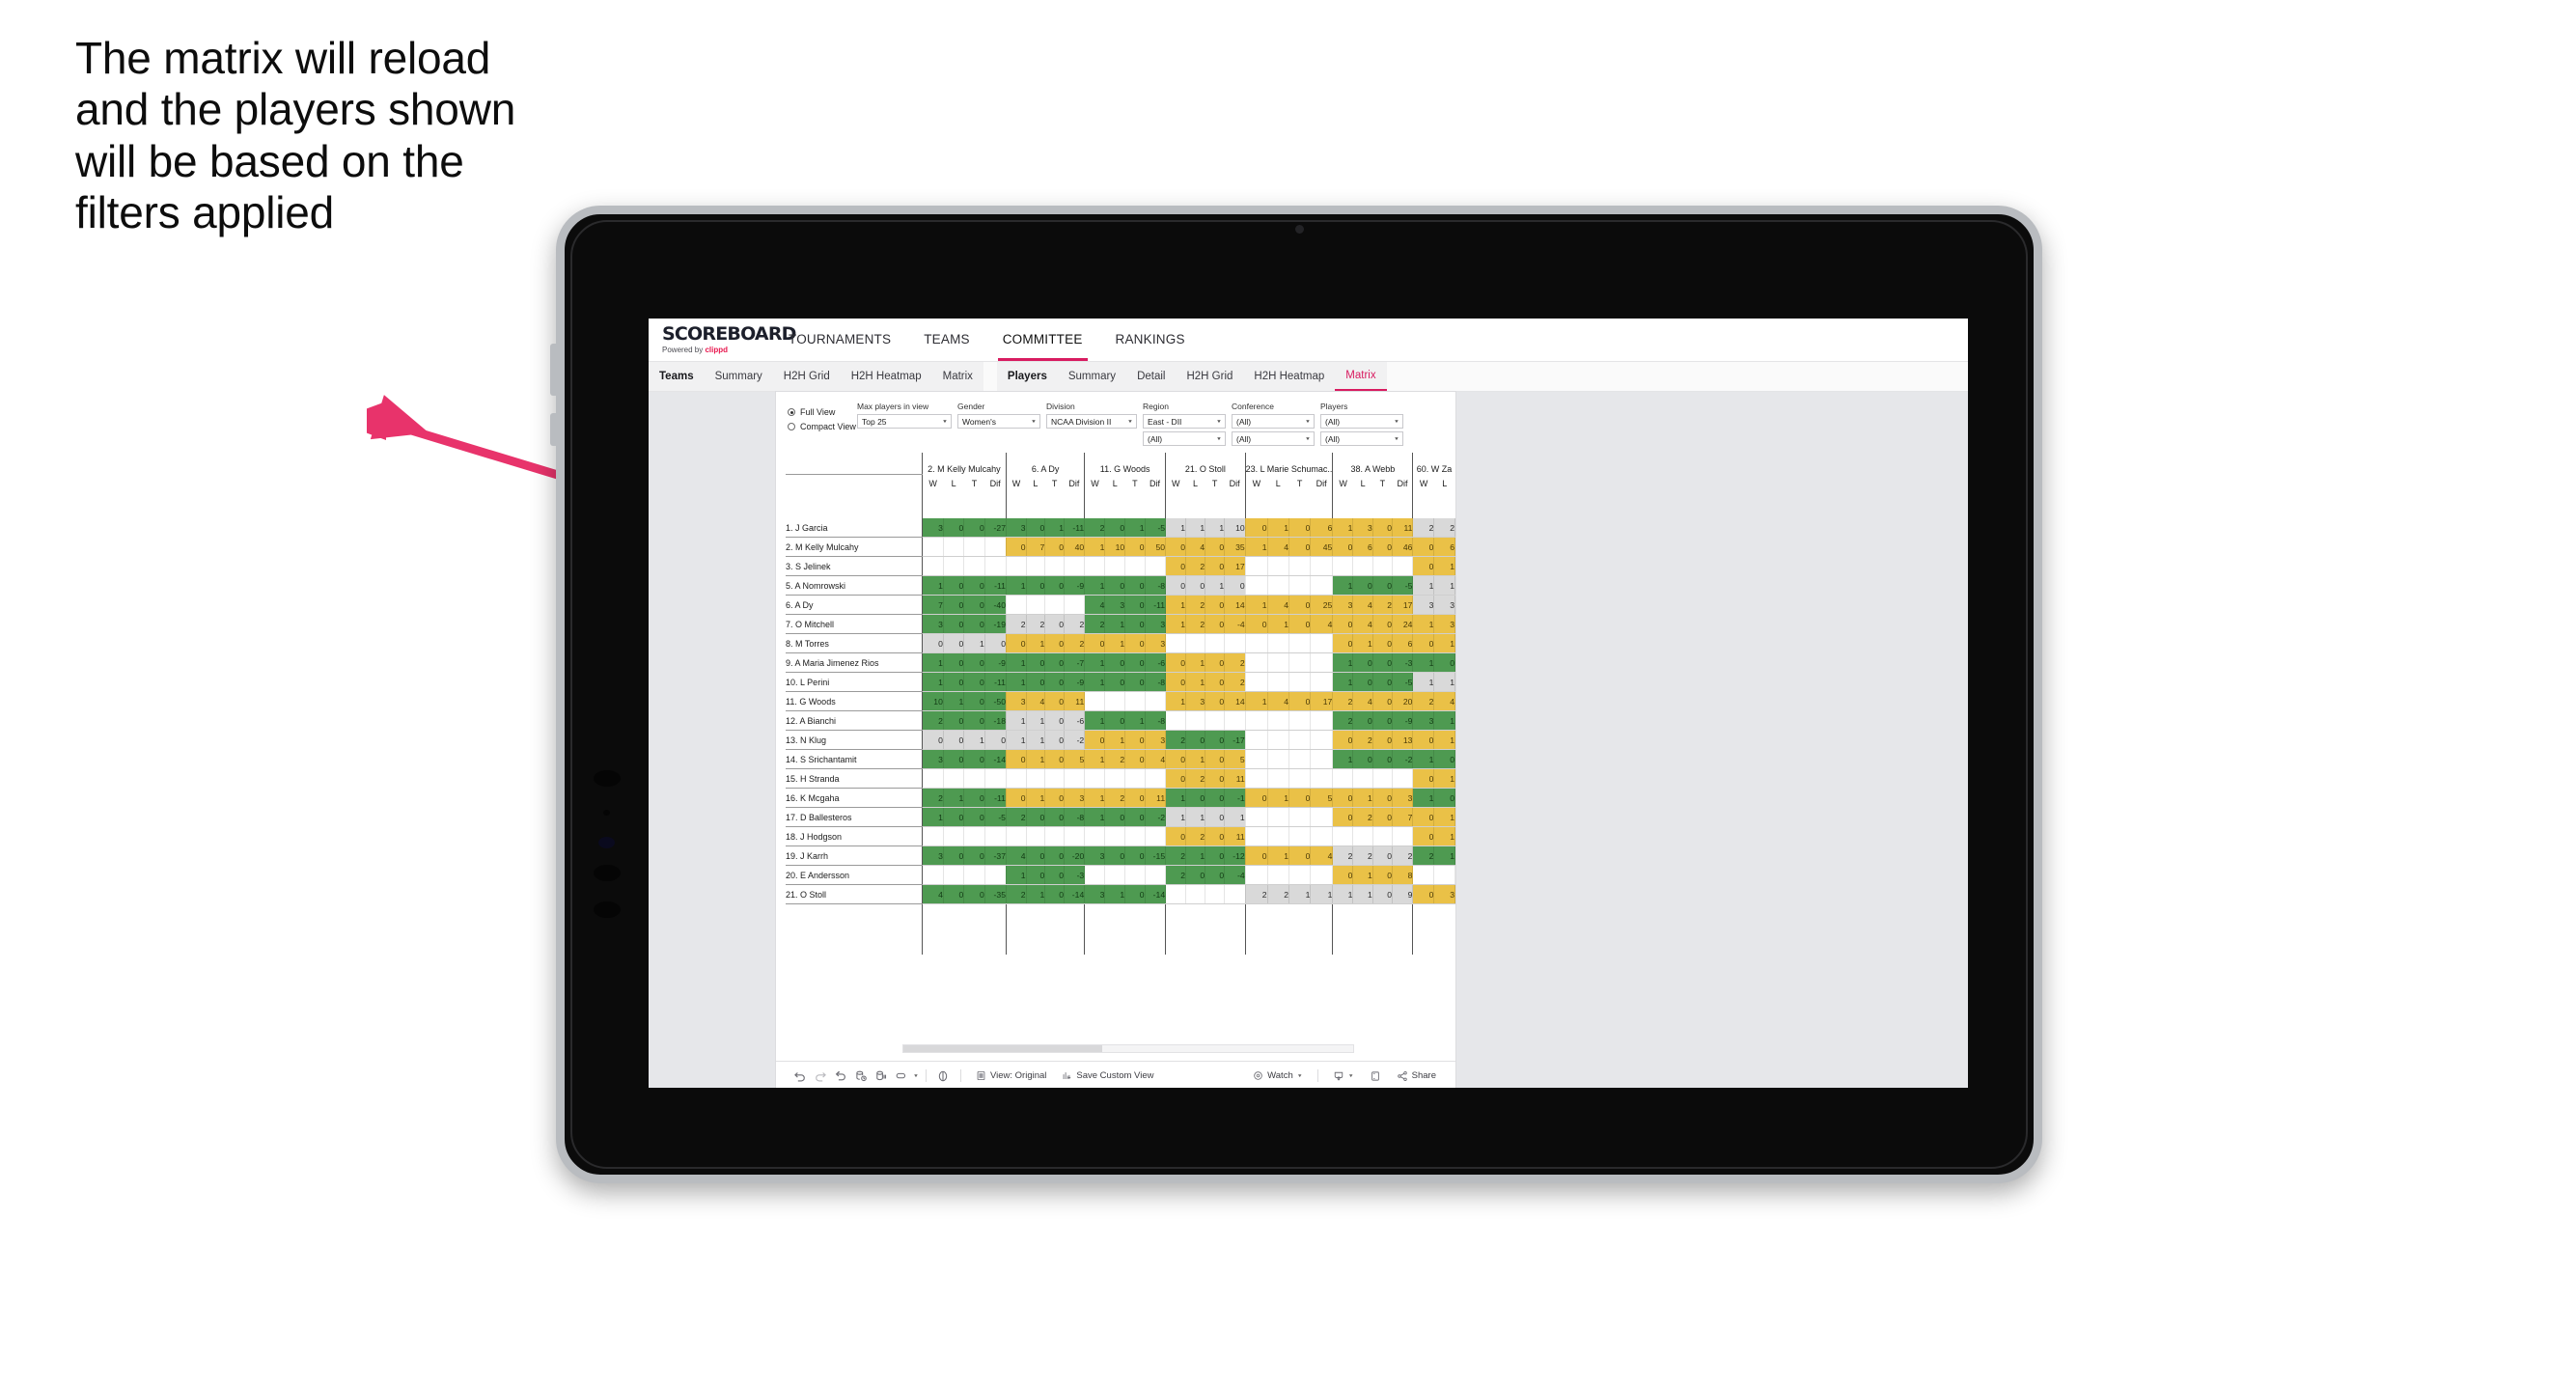 The width and height of the screenshot is (2576, 1386). What do you see at coordinates (739, 376) in the screenshot?
I see `subnav-teams-summary: Summary` at bounding box center [739, 376].